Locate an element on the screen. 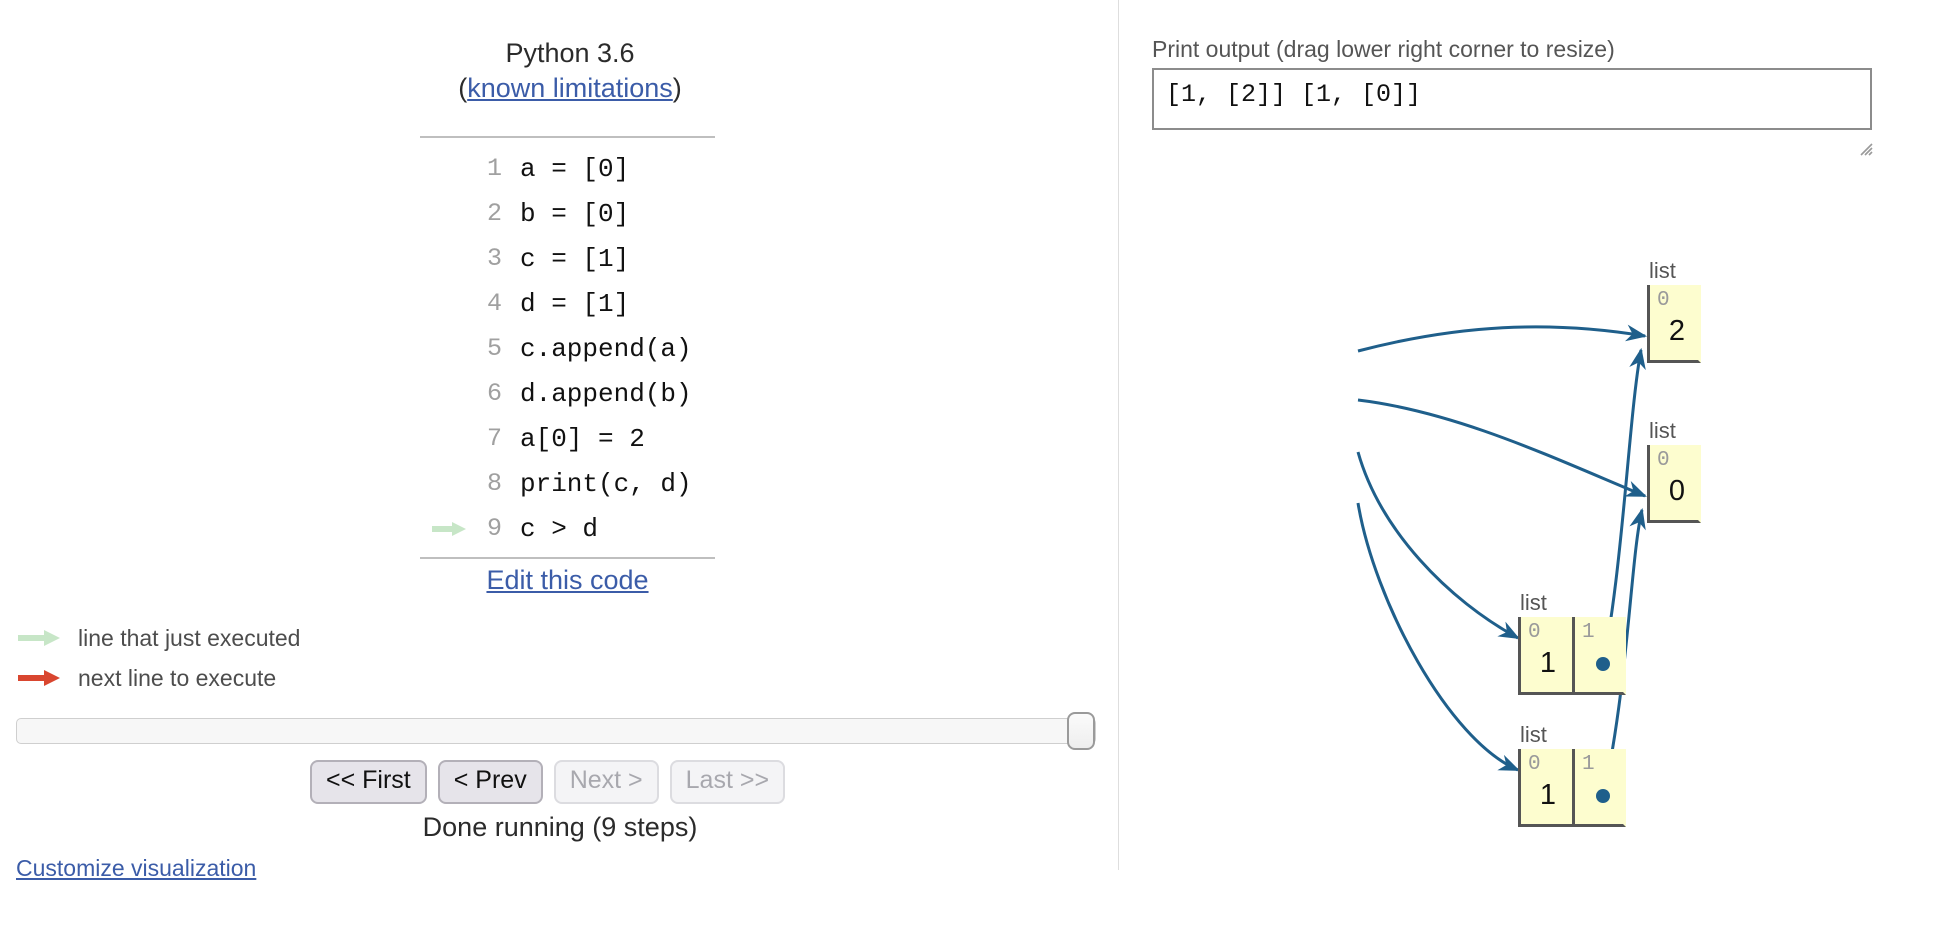  object-obj-b: list 0 0 is located at coordinates (1674, 470).